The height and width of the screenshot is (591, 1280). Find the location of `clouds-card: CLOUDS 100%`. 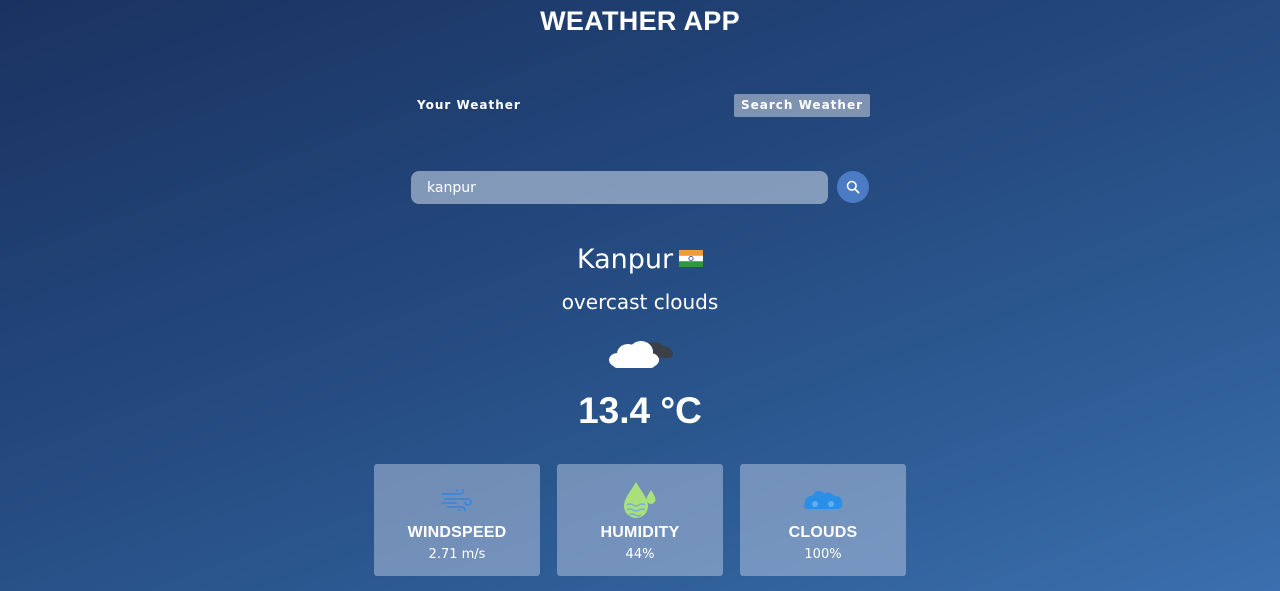

clouds-card: CLOUDS 100% is located at coordinates (823, 520).